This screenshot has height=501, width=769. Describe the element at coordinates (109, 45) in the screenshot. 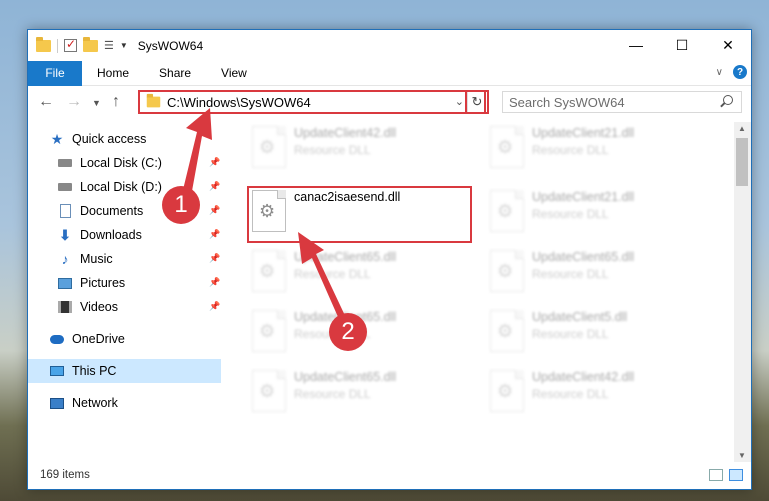

I see `customize-icon: ☰` at that location.